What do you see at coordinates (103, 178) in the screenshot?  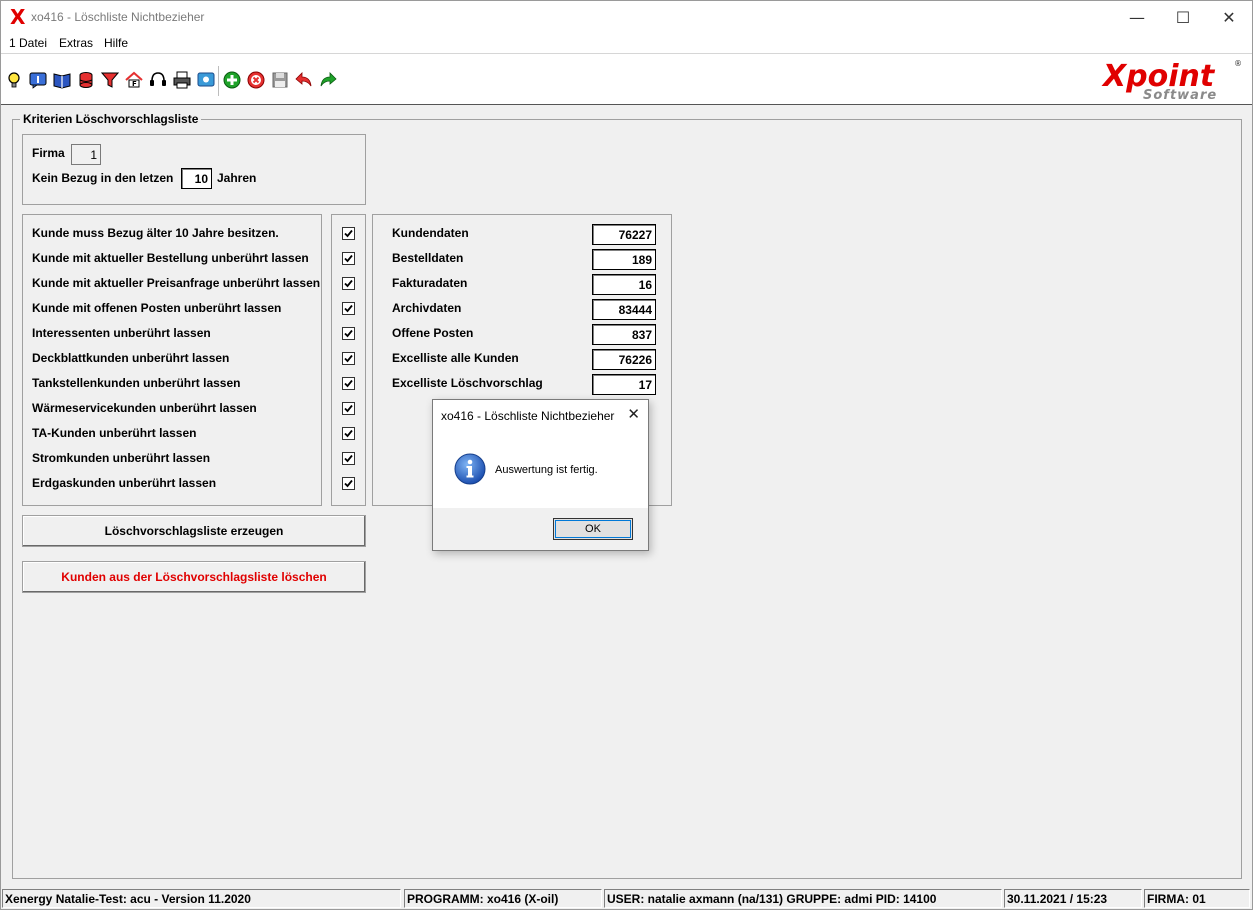 I see `kein-bezug-label: Kein Bezug in den letzen` at bounding box center [103, 178].